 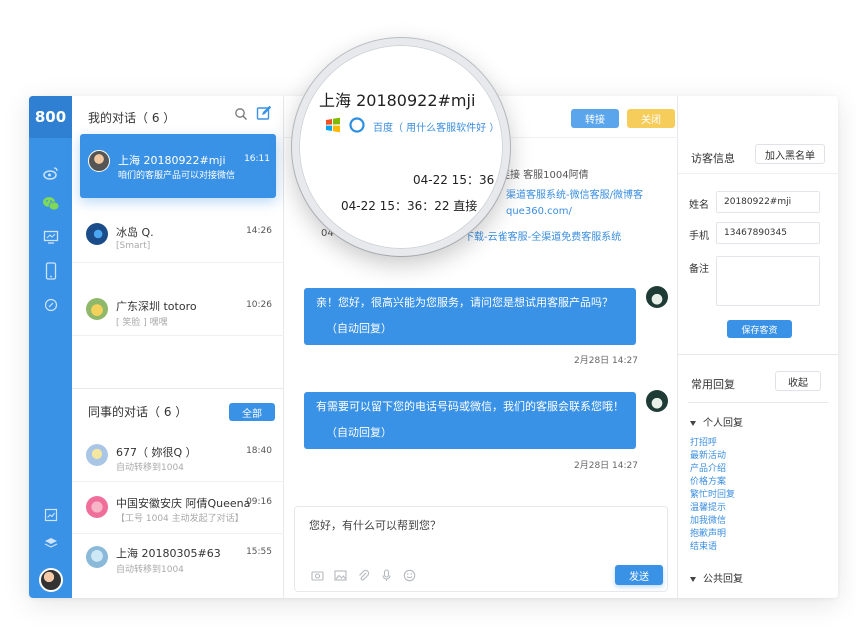 I want to click on conversation-header: 我的对话（ 6 ）, so click(x=178, y=117).